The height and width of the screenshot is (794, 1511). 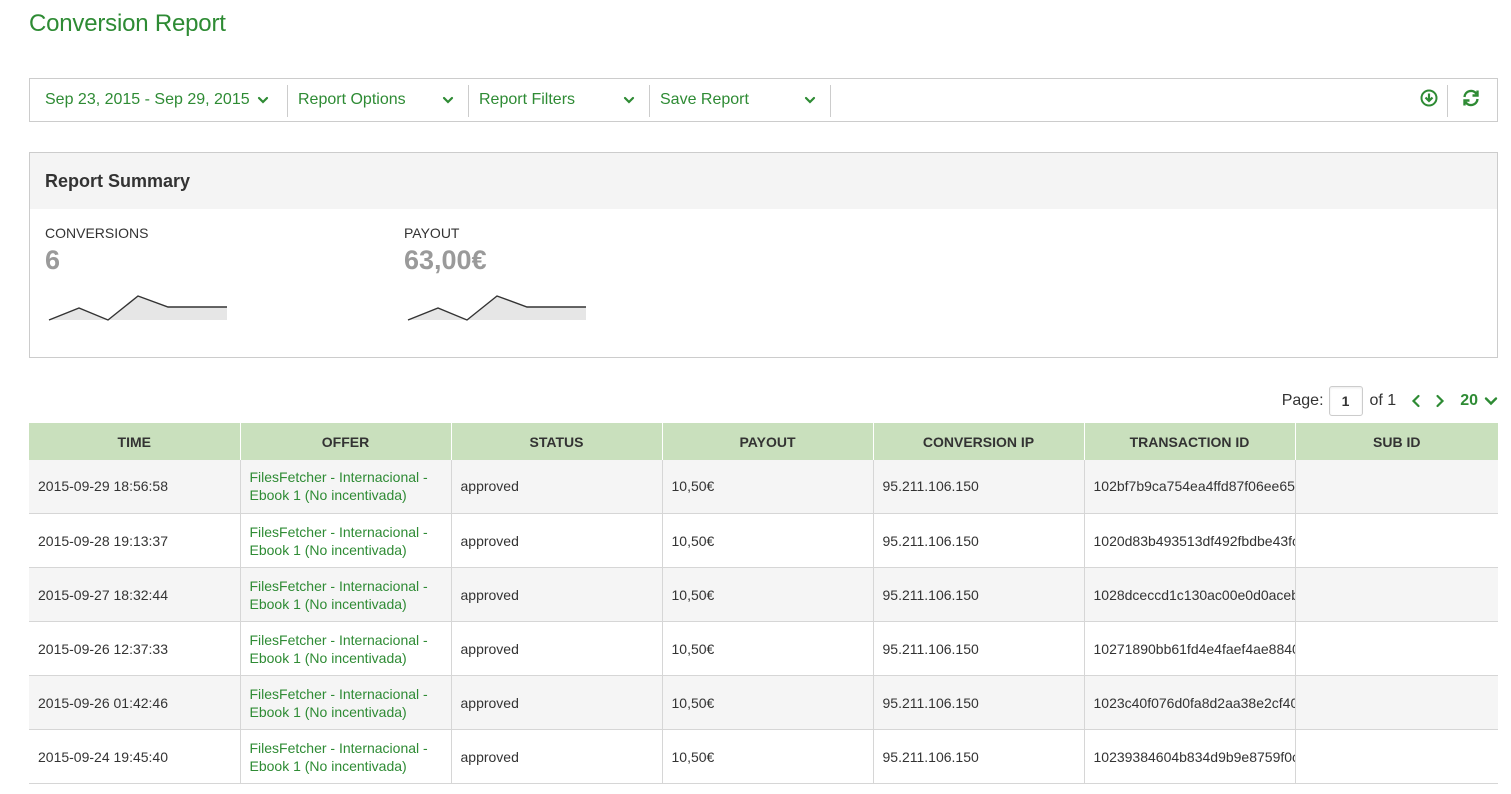 I want to click on metric-value: 63,00€, so click(x=445, y=260).